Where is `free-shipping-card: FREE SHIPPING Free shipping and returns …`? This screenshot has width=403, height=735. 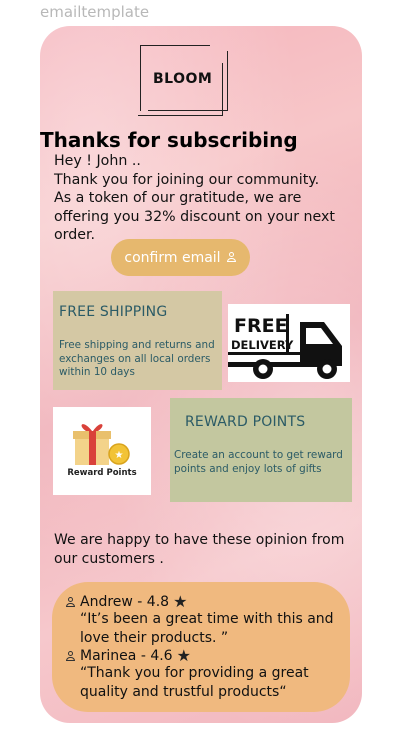 free-shipping-card: FREE SHIPPING Free shipping and returns … is located at coordinates (137, 340).